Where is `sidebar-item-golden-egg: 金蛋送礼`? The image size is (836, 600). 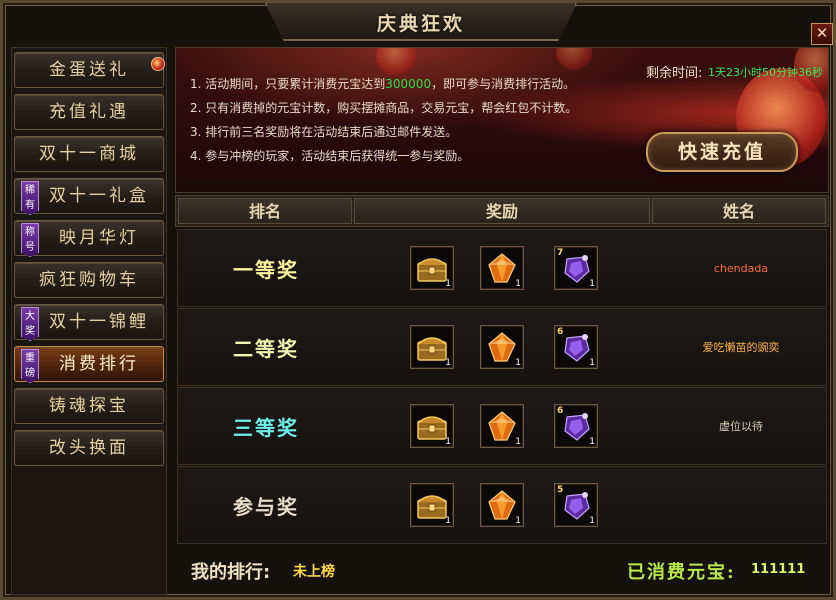 sidebar-item-golden-egg: 金蛋送礼 is located at coordinates (89, 70).